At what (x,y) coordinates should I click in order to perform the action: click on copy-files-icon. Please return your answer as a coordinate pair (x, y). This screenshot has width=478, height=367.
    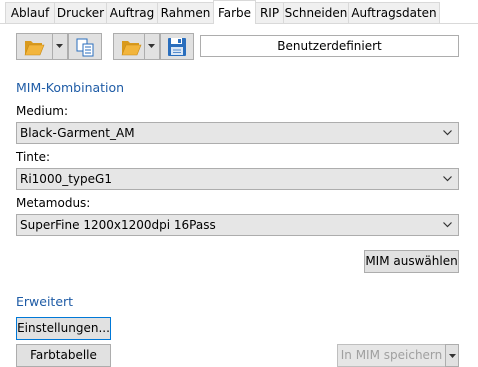
    Looking at the image, I should click on (85, 47).